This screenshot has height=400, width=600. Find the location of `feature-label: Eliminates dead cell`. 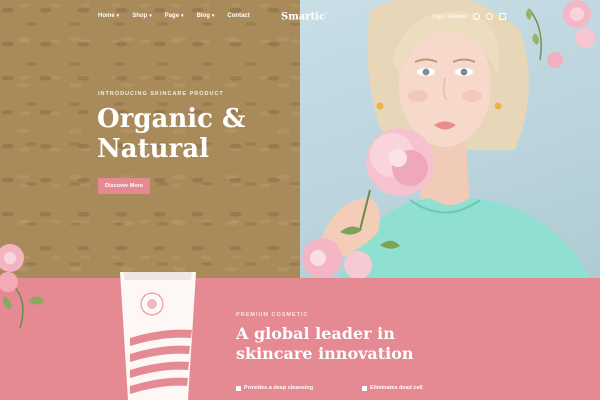

feature-label: Eliminates dead cell is located at coordinates (396, 388).